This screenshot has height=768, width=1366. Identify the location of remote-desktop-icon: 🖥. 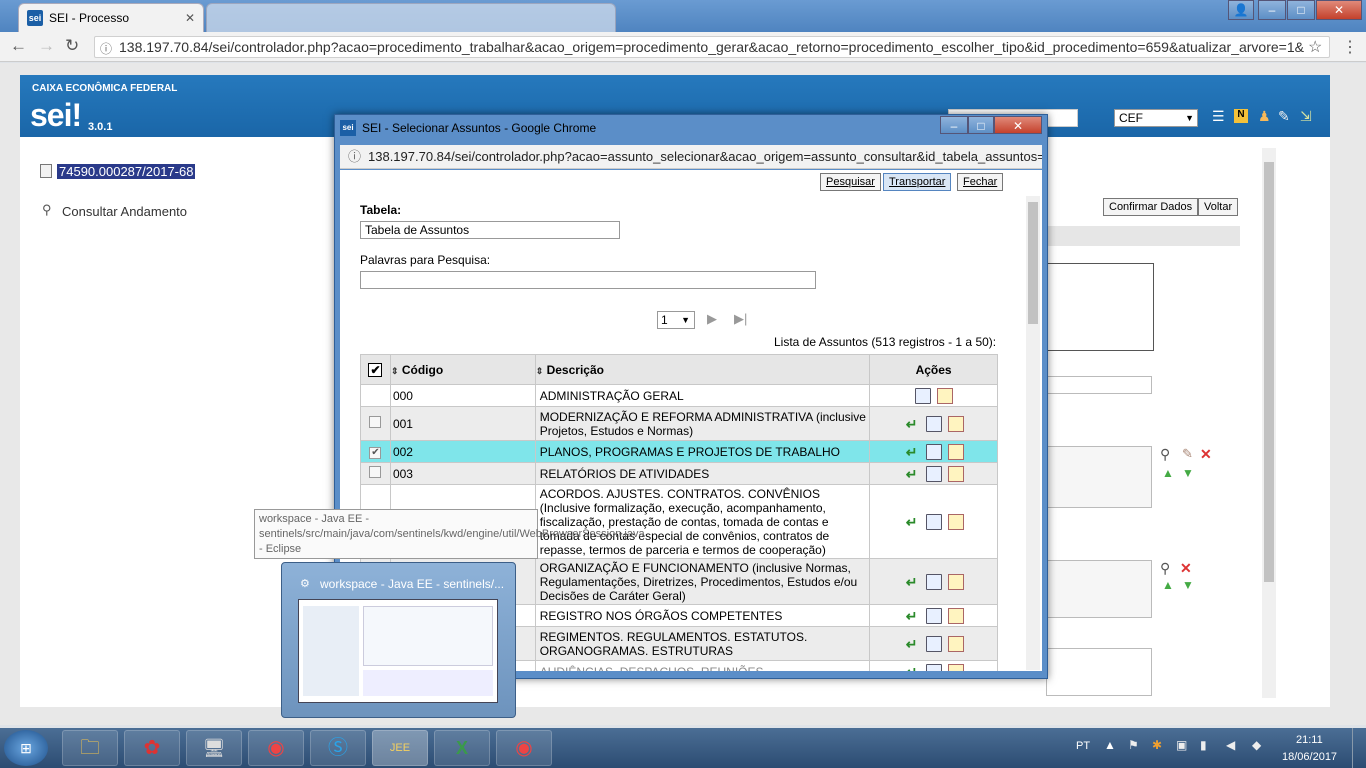
(214, 748).